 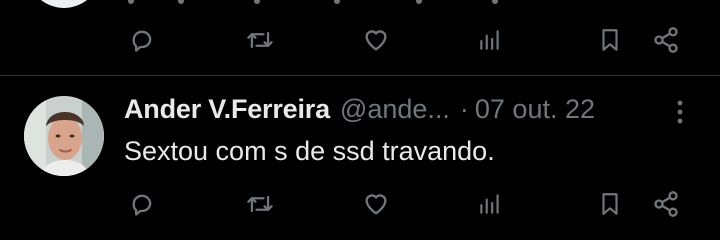 I want to click on tweet-actions, so click(x=410, y=204).